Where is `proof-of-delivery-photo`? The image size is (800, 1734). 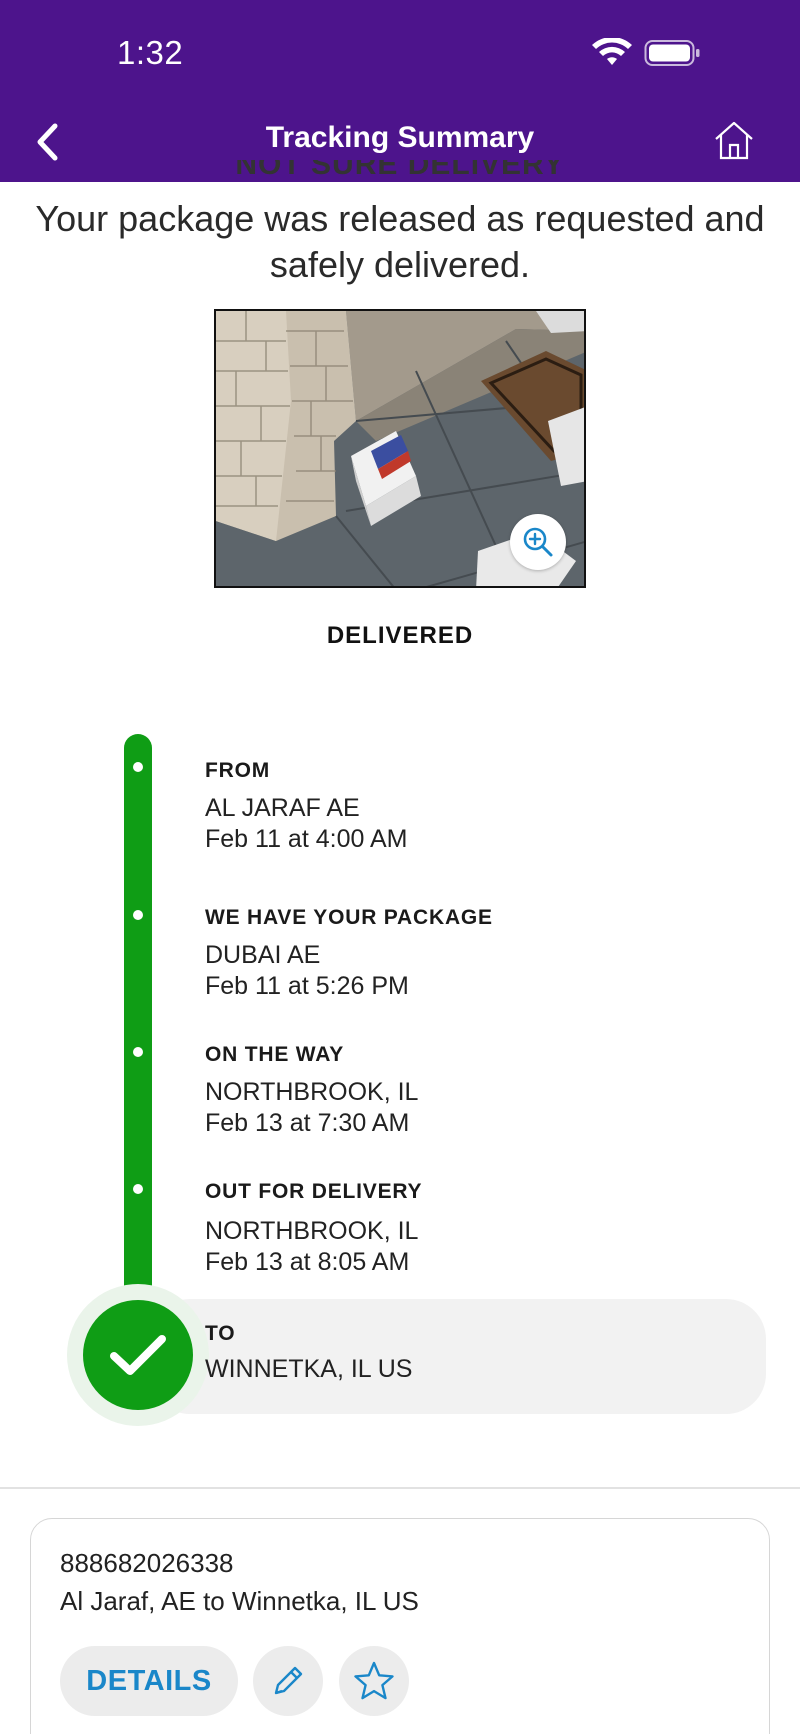 proof-of-delivery-photo is located at coordinates (400, 448).